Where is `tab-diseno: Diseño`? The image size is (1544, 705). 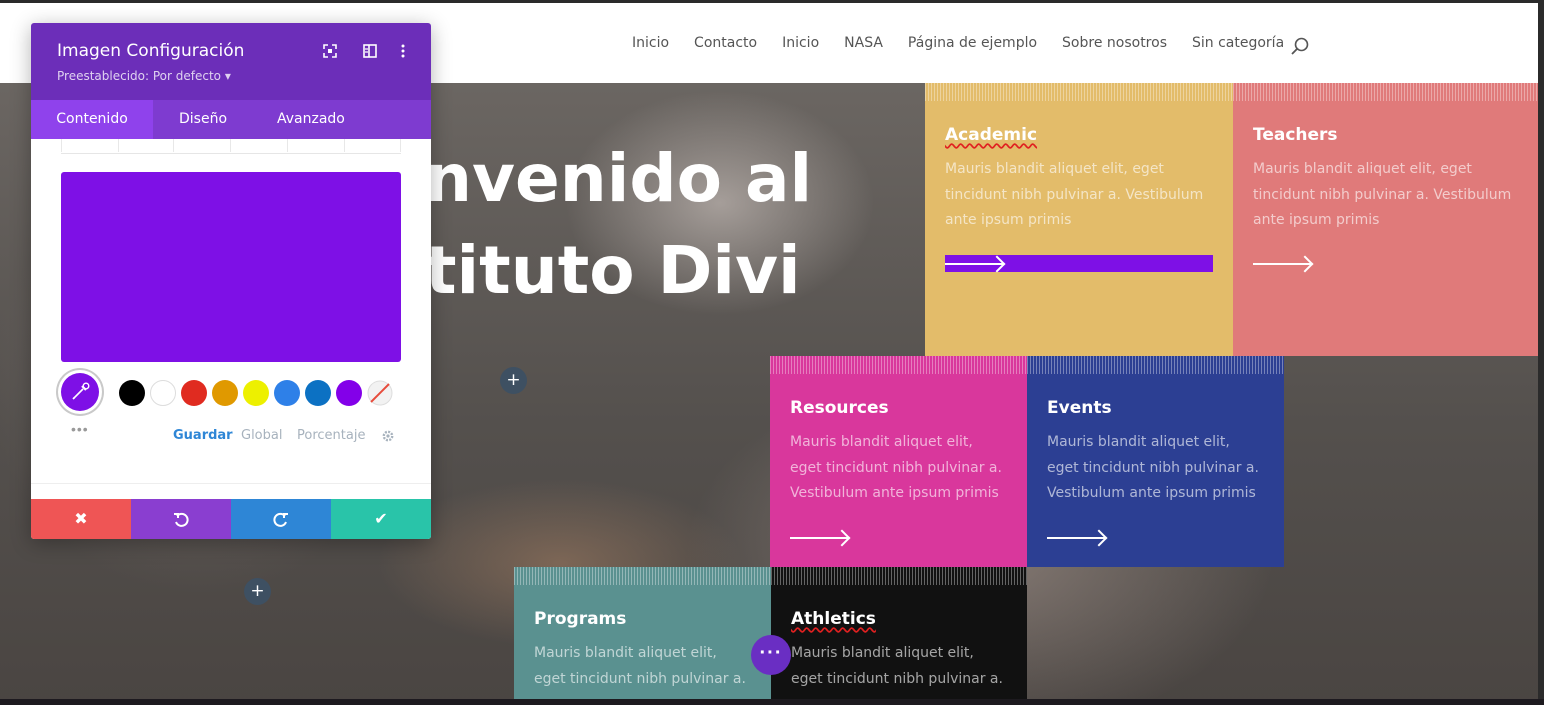 tab-diseno: Diseño is located at coordinates (203, 119).